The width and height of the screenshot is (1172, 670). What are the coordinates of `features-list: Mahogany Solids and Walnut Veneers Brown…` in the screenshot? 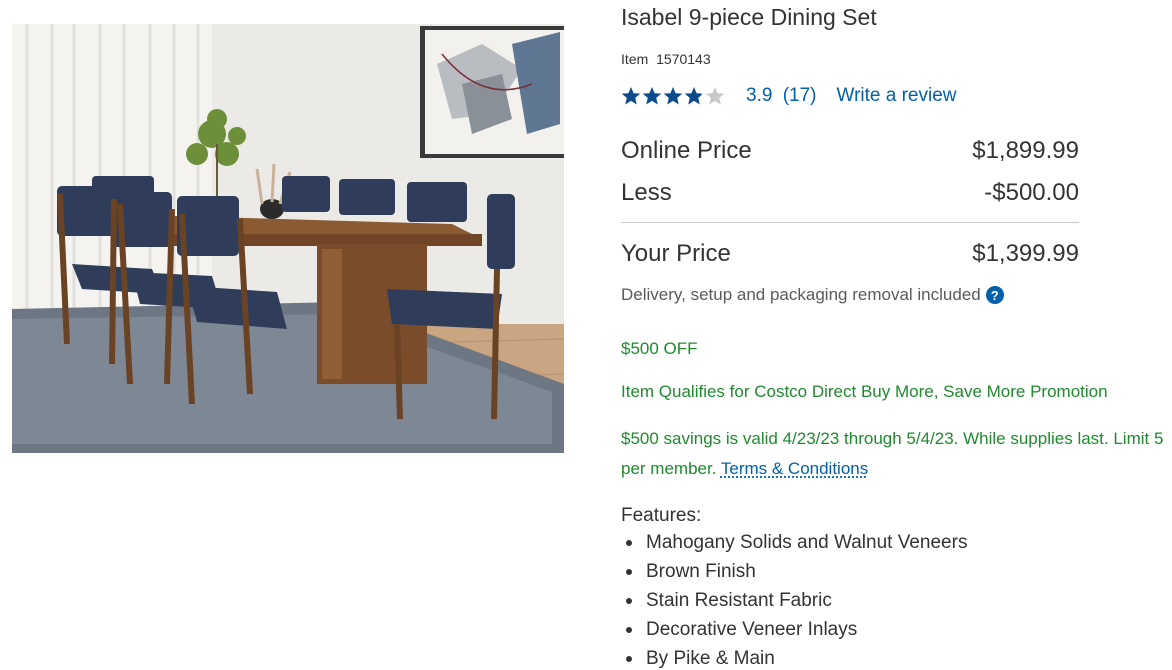 It's located at (794, 599).